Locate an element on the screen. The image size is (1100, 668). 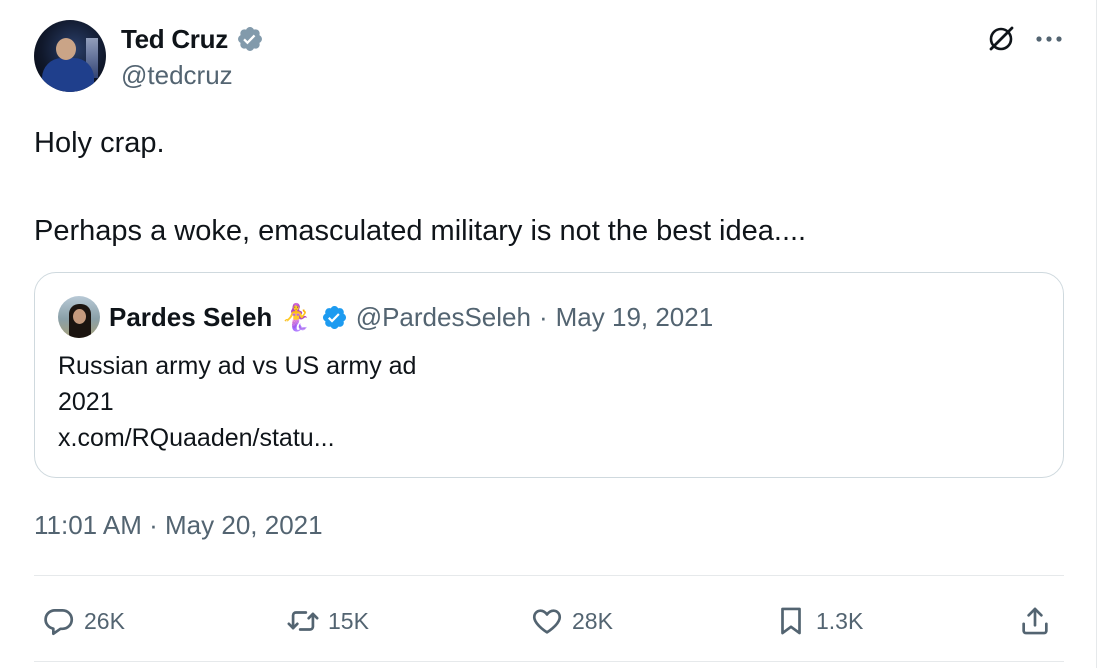
divider-bottom is located at coordinates (549, 661).